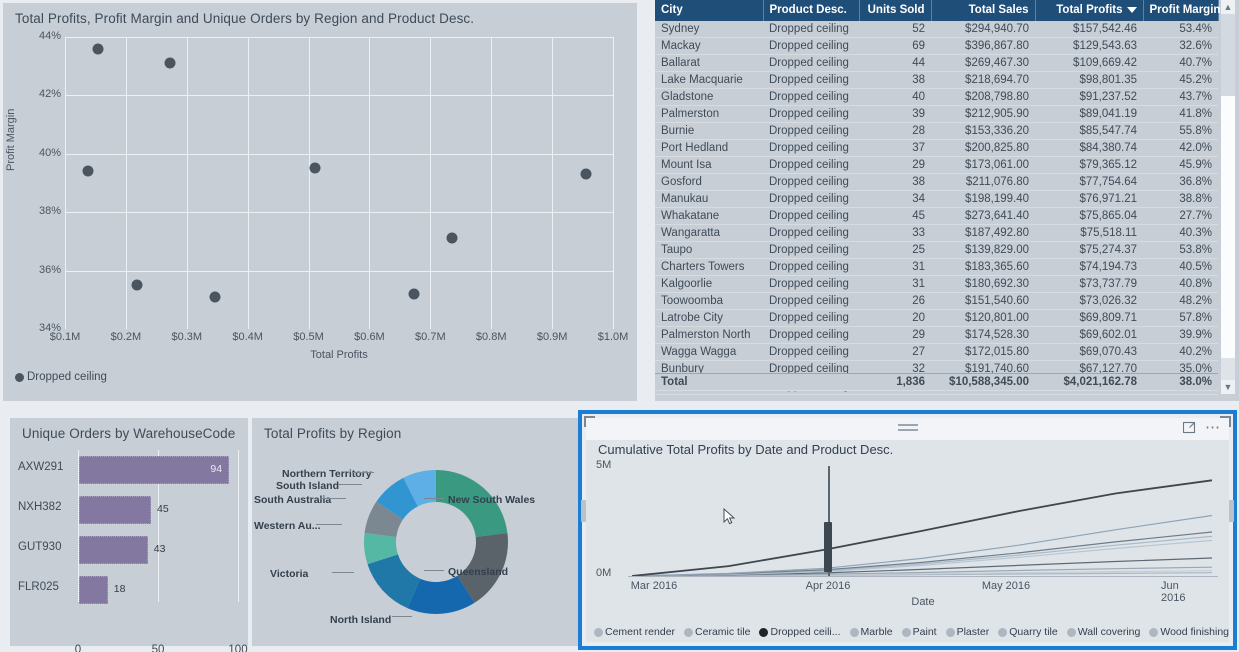  Describe the element at coordinates (491, 337) in the screenshot. I see `scatter-x-tick: $0.8M` at that location.